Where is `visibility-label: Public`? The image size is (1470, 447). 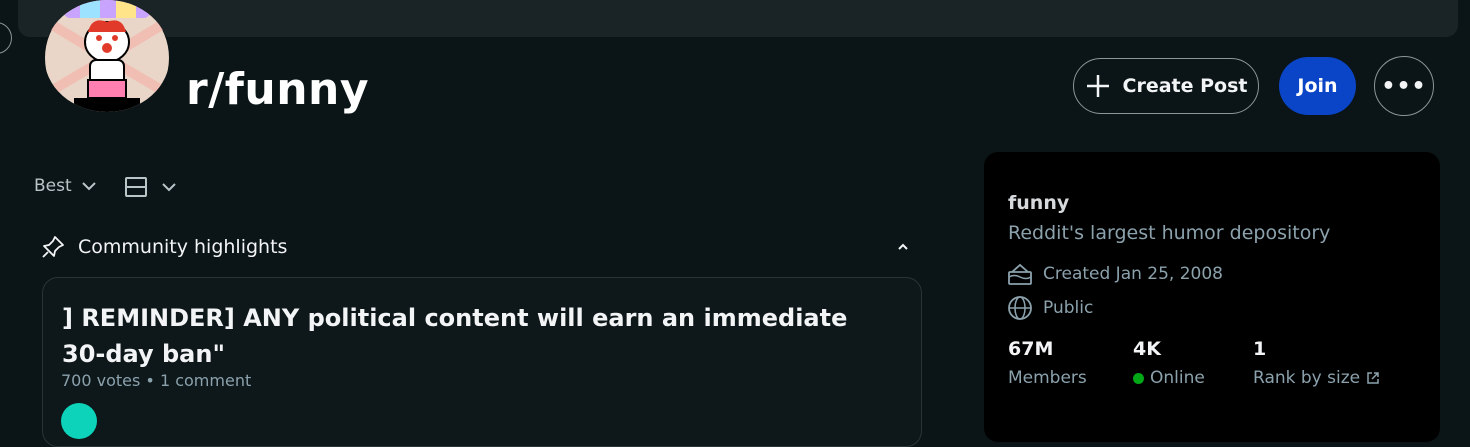
visibility-label: Public is located at coordinates (1068, 308).